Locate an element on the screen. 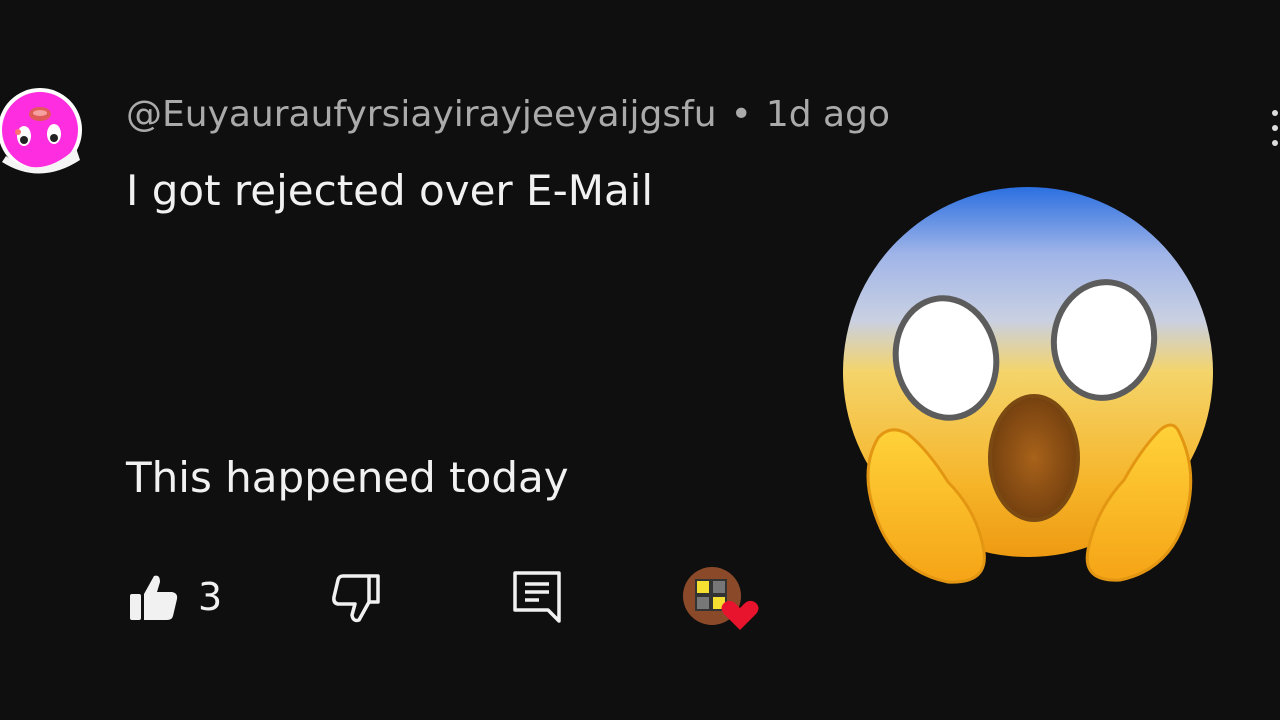 The height and width of the screenshot is (720, 1280). comment-timestamp: 1d ago is located at coordinates (828, 114).